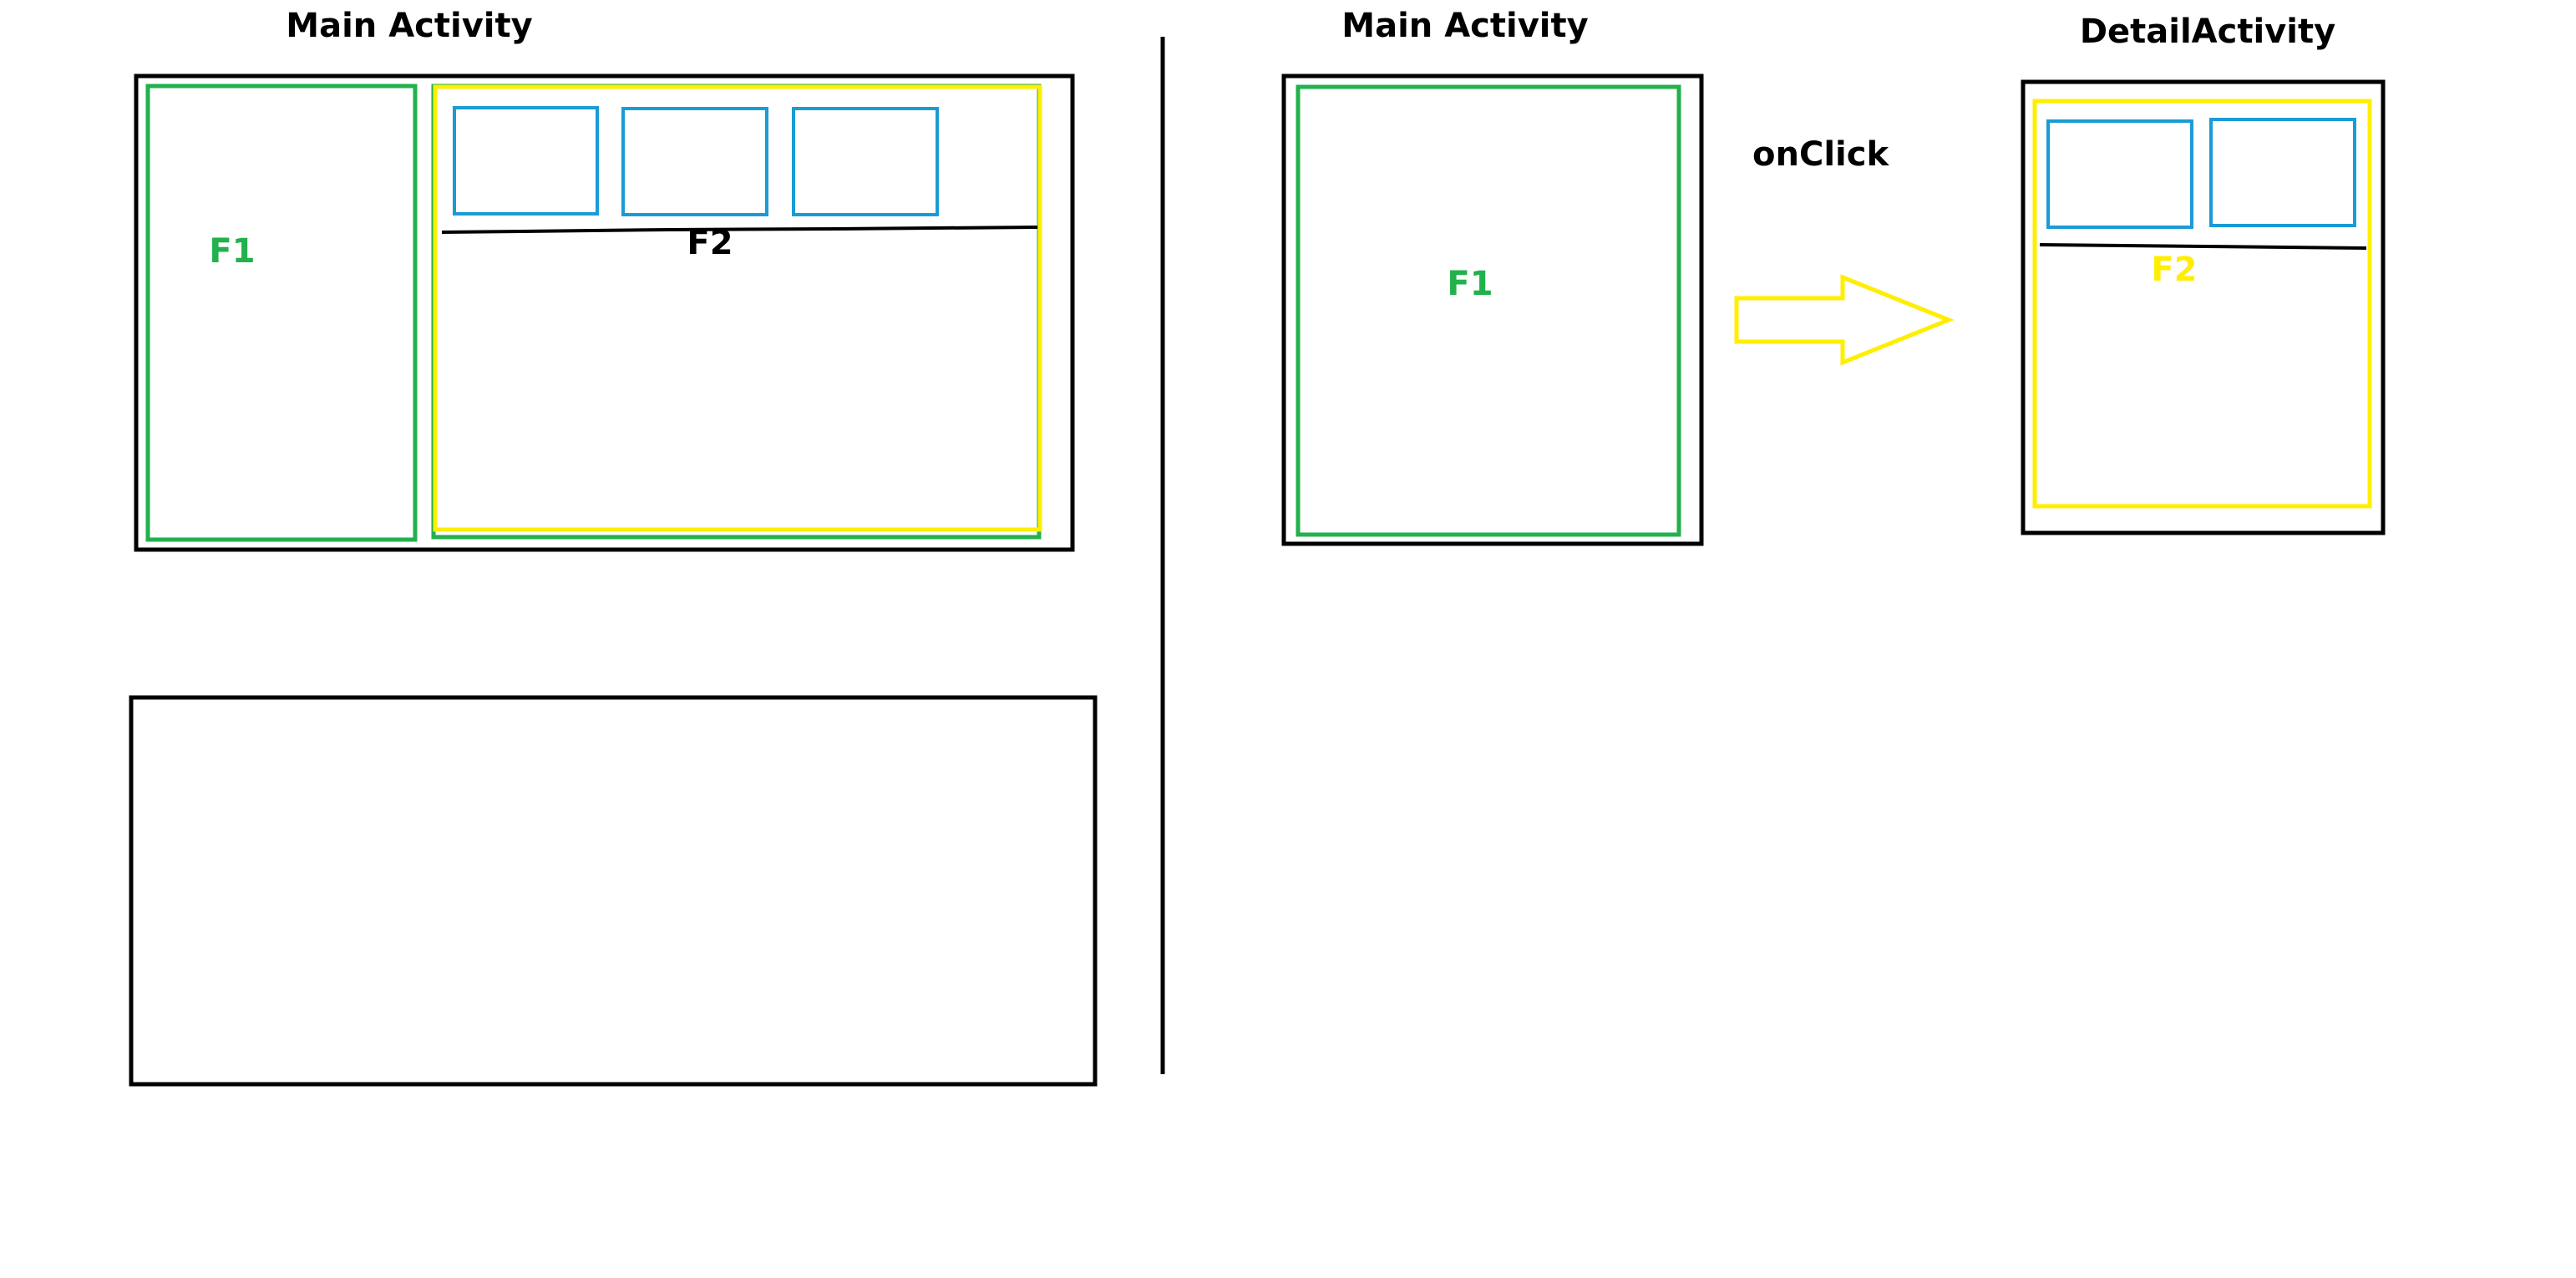 The height and width of the screenshot is (1278, 2576). I want to click on phone-main-fragment-f1-label: F1, so click(1470, 284).